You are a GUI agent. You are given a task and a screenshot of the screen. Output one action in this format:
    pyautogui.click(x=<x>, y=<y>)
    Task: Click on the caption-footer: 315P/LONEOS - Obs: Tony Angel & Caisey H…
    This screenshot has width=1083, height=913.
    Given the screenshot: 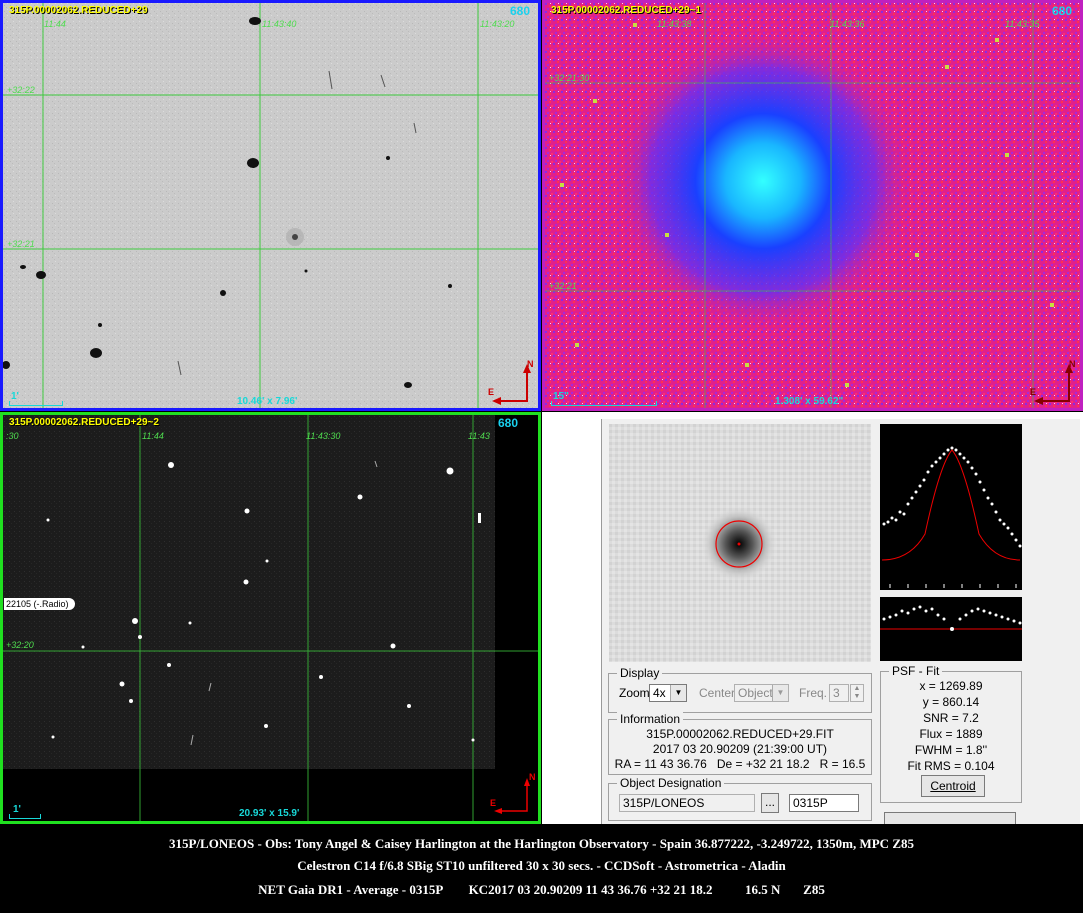 What is the action you would take?
    pyautogui.click(x=541, y=869)
    